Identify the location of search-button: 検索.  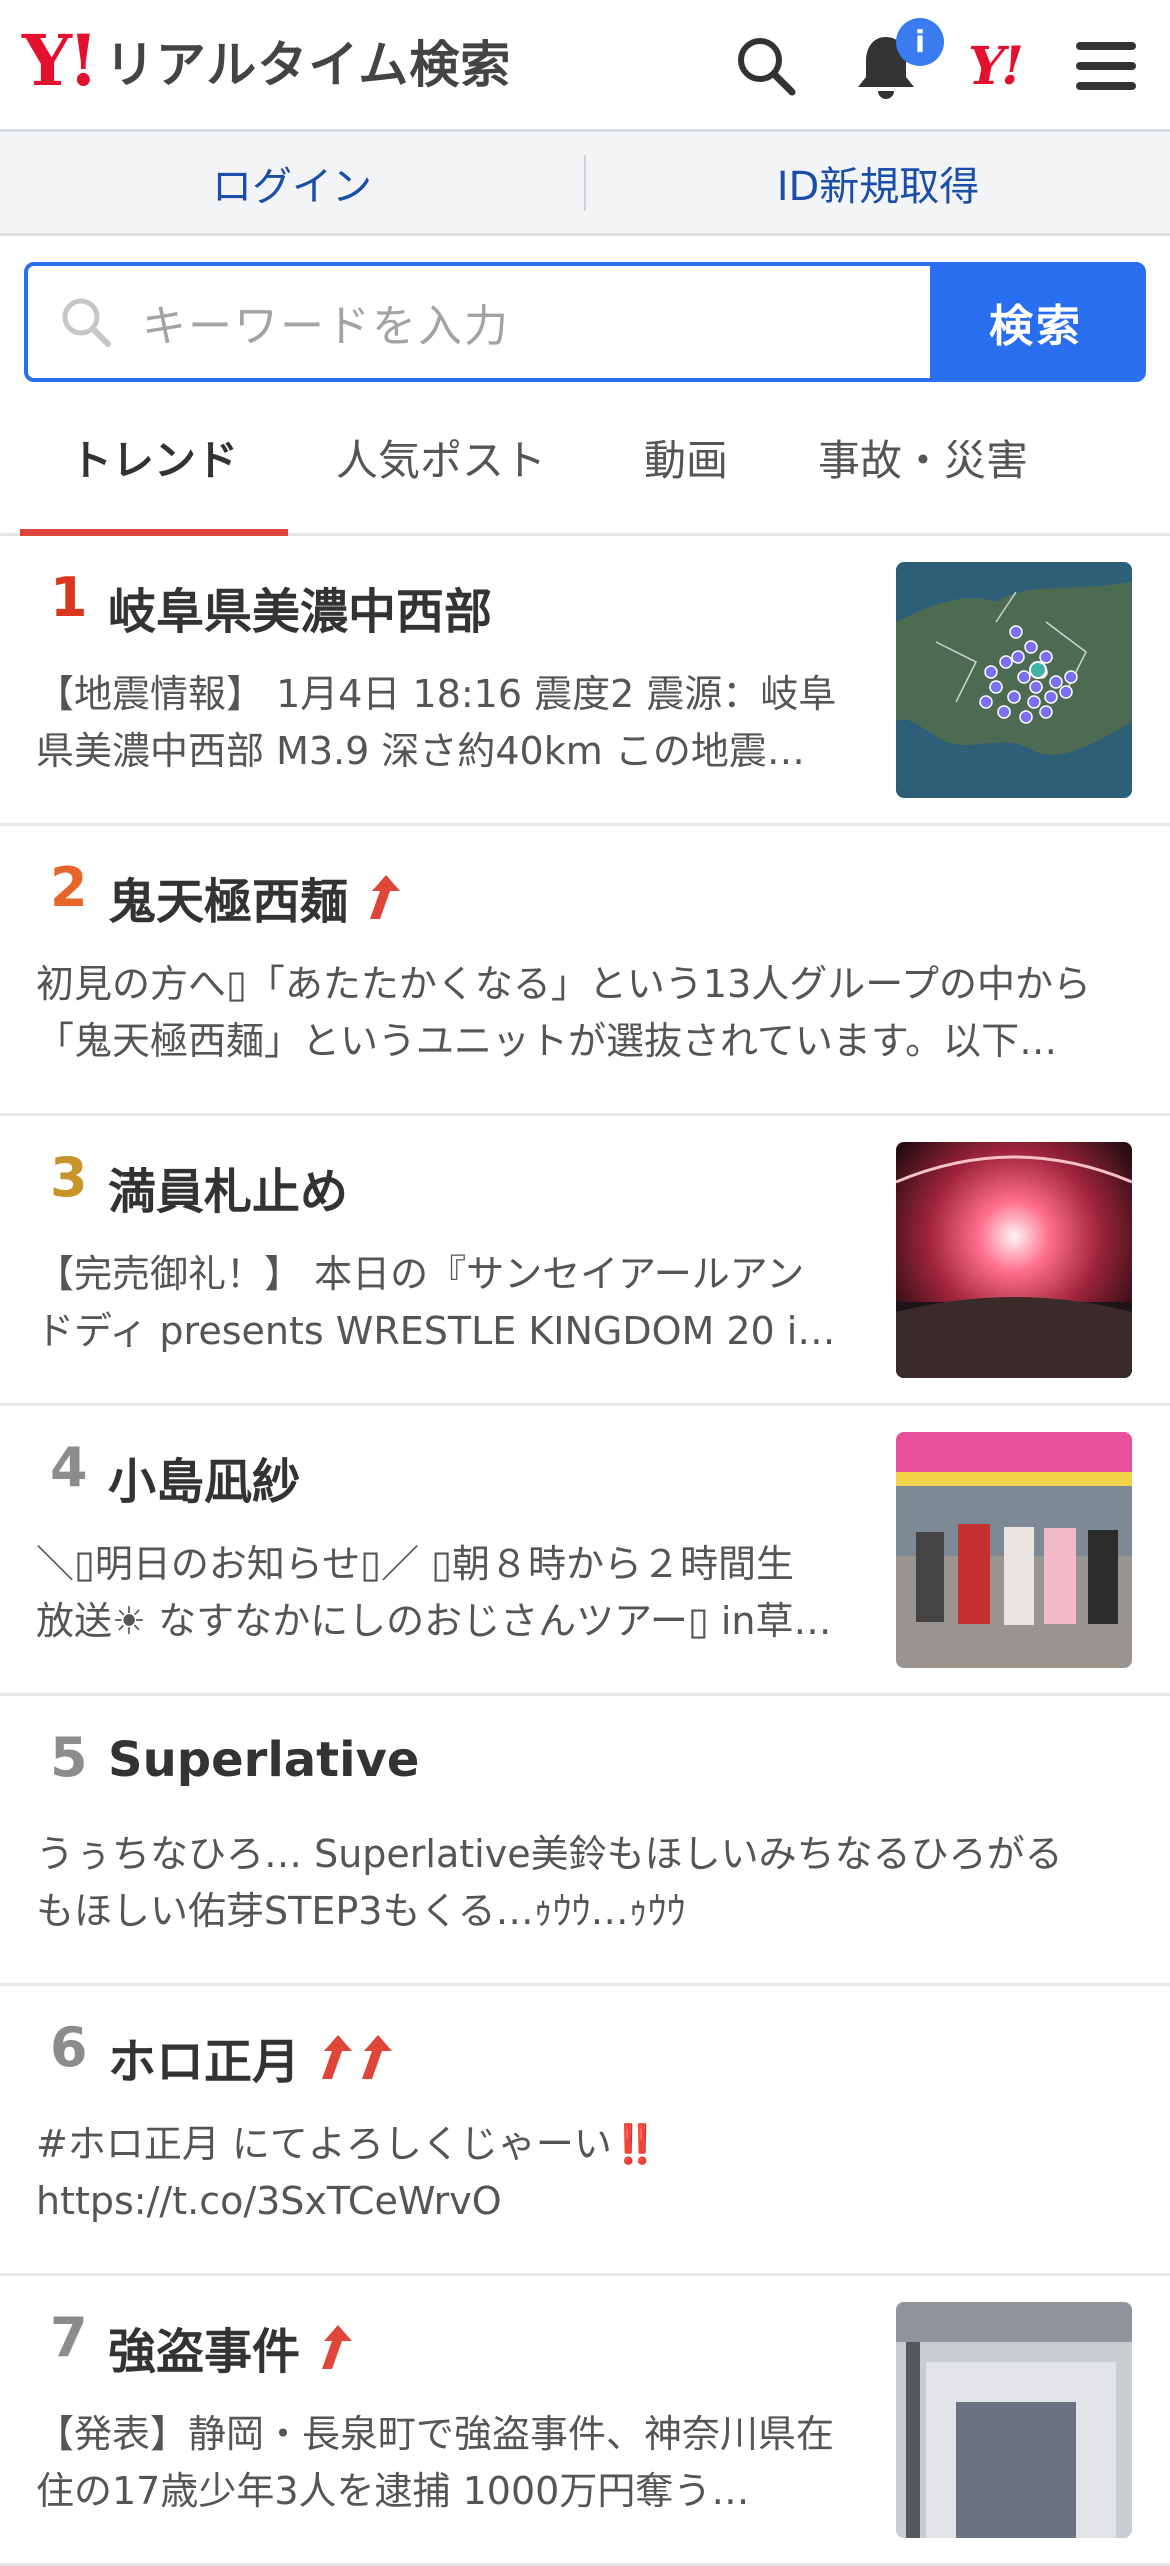
(1036, 322).